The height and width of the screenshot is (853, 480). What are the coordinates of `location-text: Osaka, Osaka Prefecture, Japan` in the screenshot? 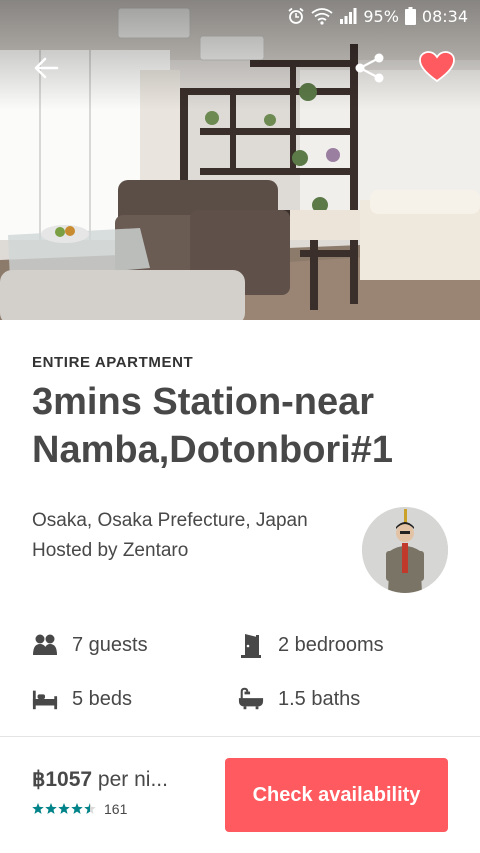 It's located at (170, 520).